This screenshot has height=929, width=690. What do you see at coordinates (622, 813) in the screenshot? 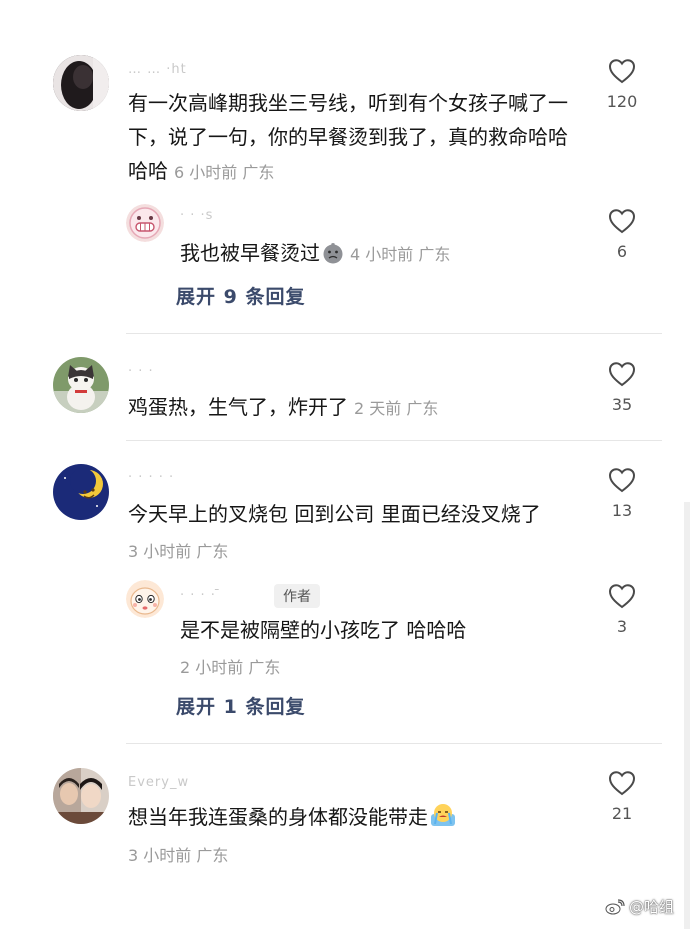
I see `like-count: 21` at bounding box center [622, 813].